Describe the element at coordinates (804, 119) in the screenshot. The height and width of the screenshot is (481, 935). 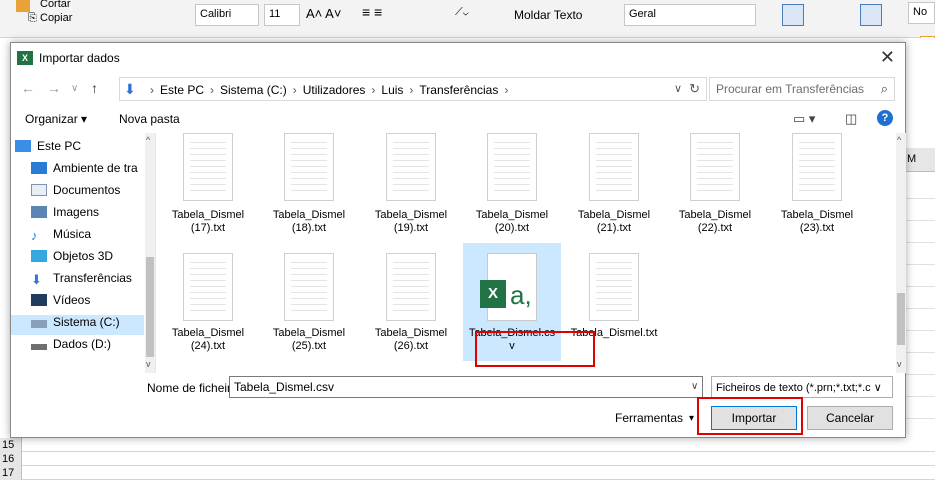
I see `view-options-icon: ▭ ▾` at that location.